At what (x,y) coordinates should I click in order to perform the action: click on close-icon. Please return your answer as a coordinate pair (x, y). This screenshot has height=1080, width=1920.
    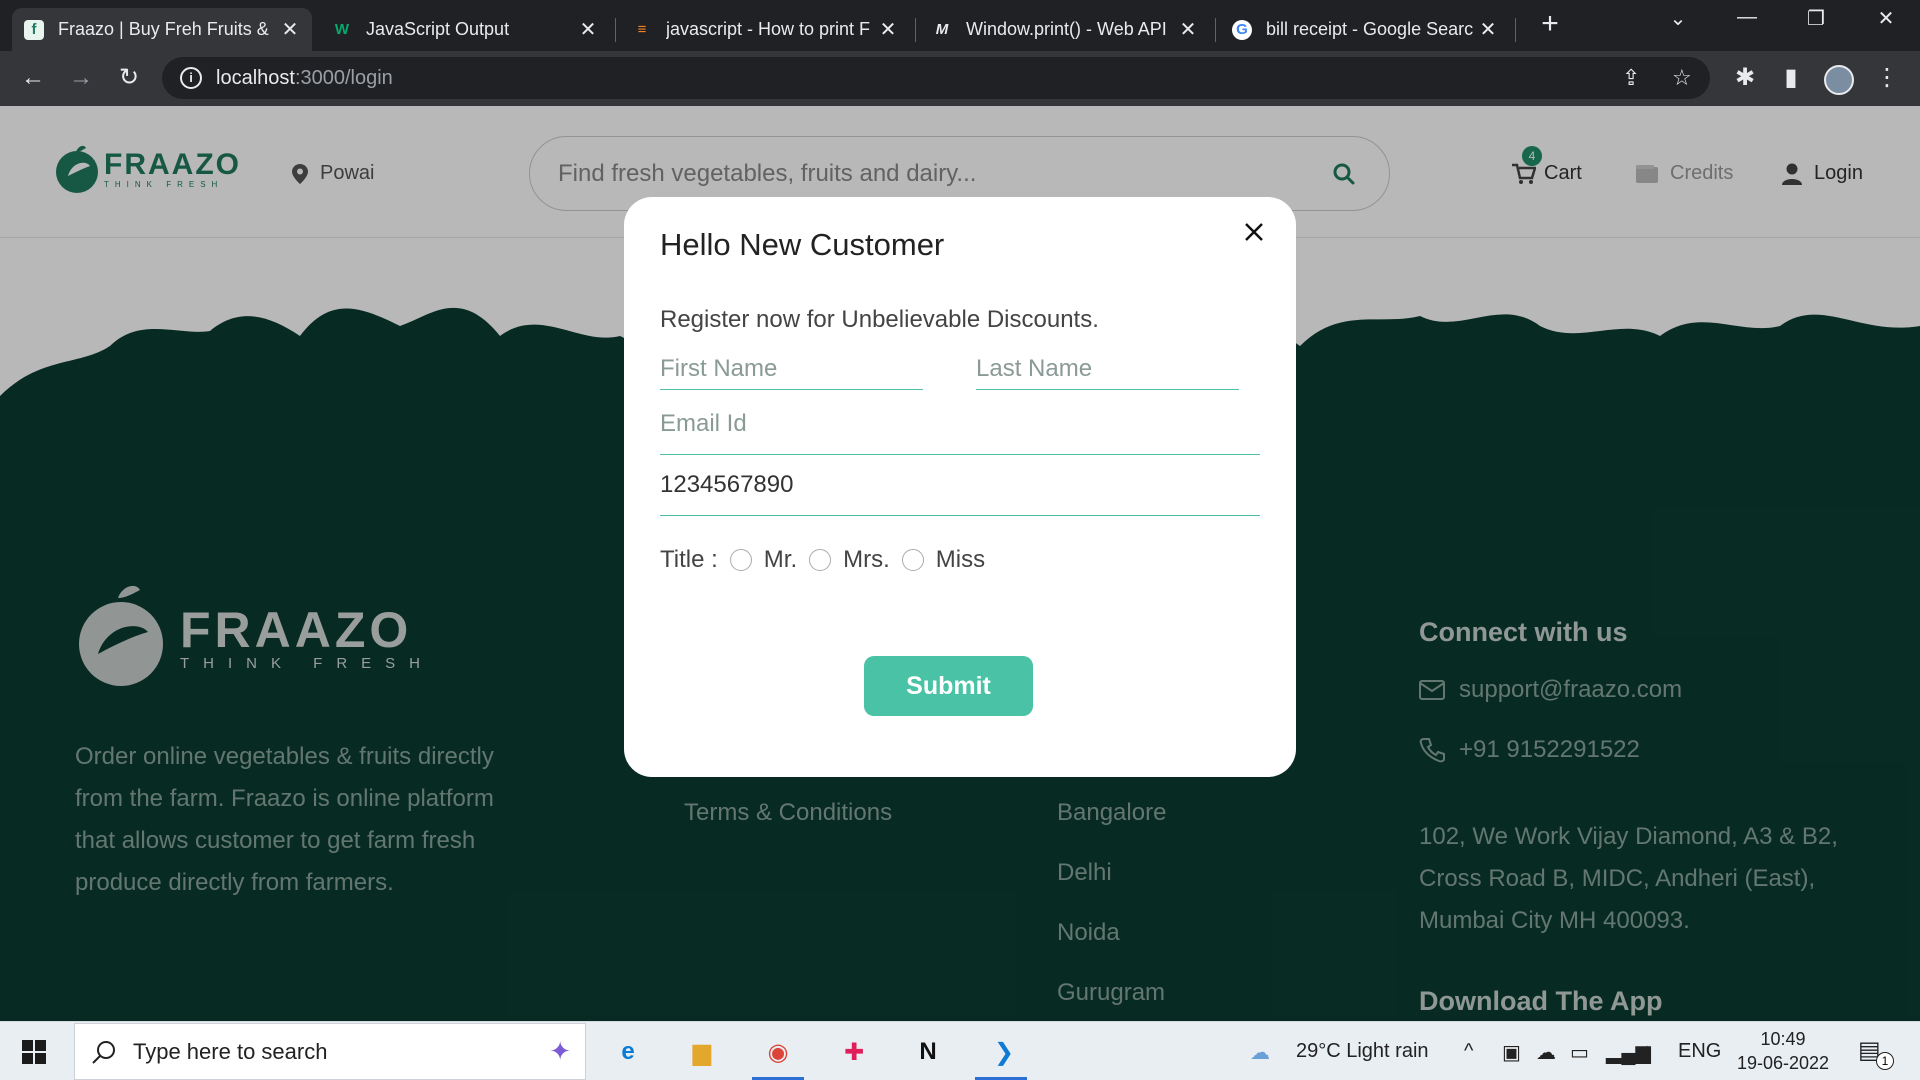
    Looking at the image, I should click on (1254, 232).